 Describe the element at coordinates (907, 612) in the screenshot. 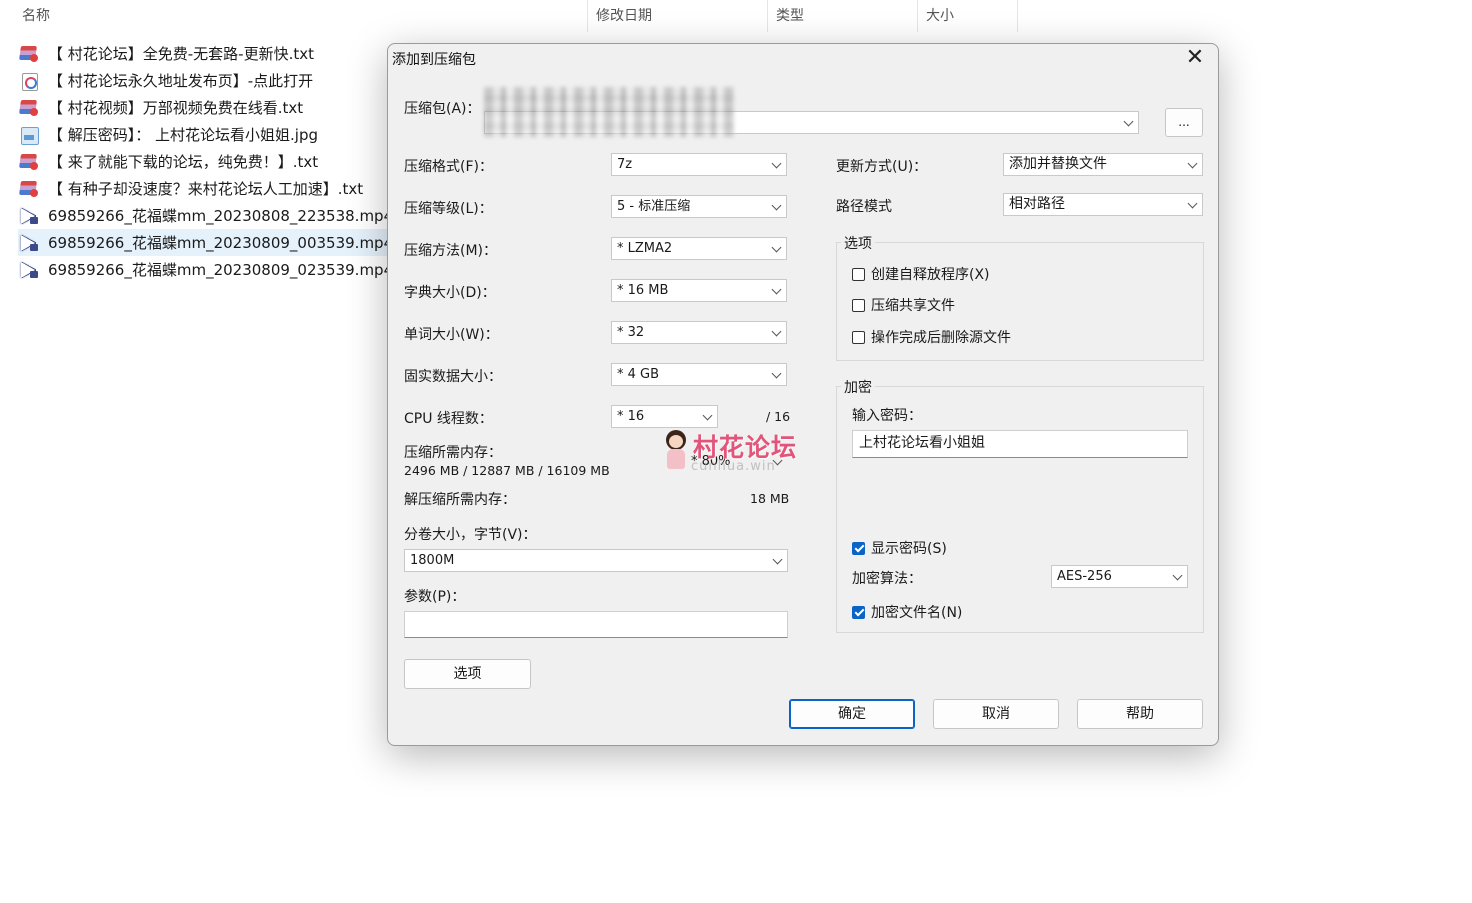

I see `encrypt-names-checkbox: 加密文件名(N)` at that location.